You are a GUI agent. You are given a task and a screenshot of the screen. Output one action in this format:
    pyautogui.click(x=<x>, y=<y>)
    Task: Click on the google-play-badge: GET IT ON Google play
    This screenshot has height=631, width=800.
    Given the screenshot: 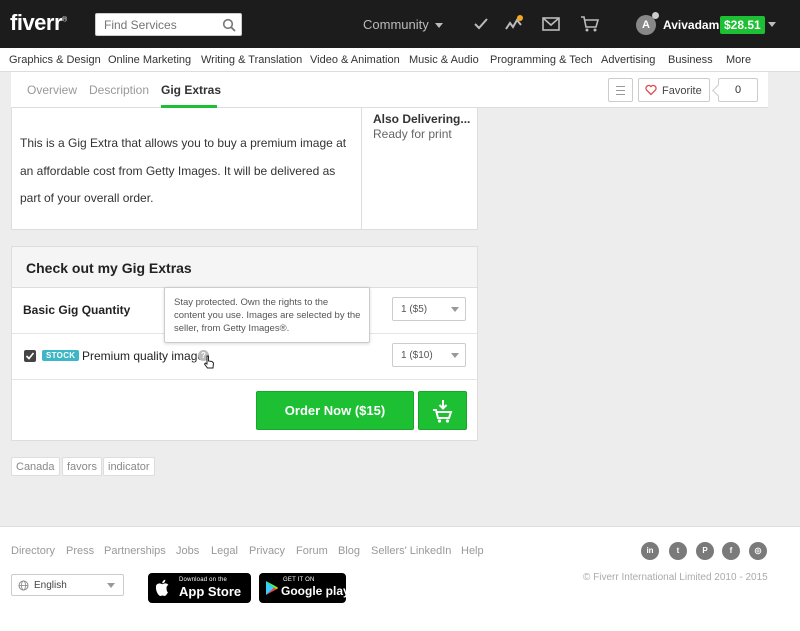 What is the action you would take?
    pyautogui.click(x=304, y=588)
    